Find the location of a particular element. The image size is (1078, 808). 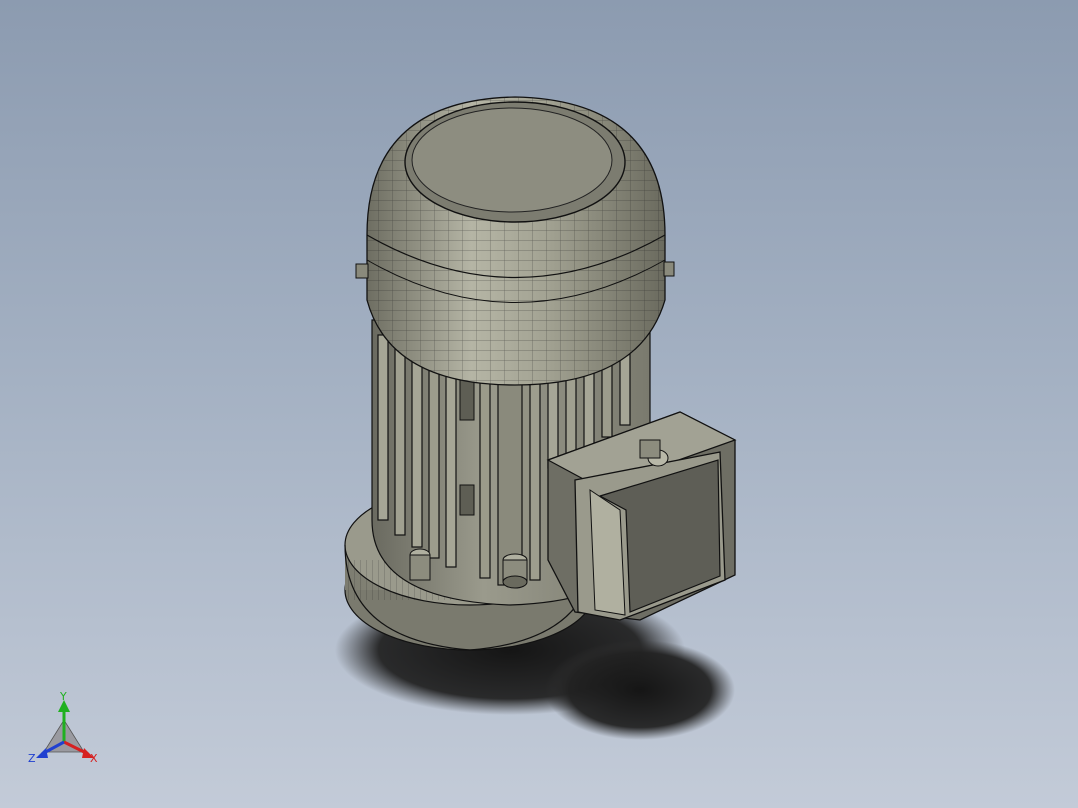

x-axis-label: X is located at coordinates (94, 758).